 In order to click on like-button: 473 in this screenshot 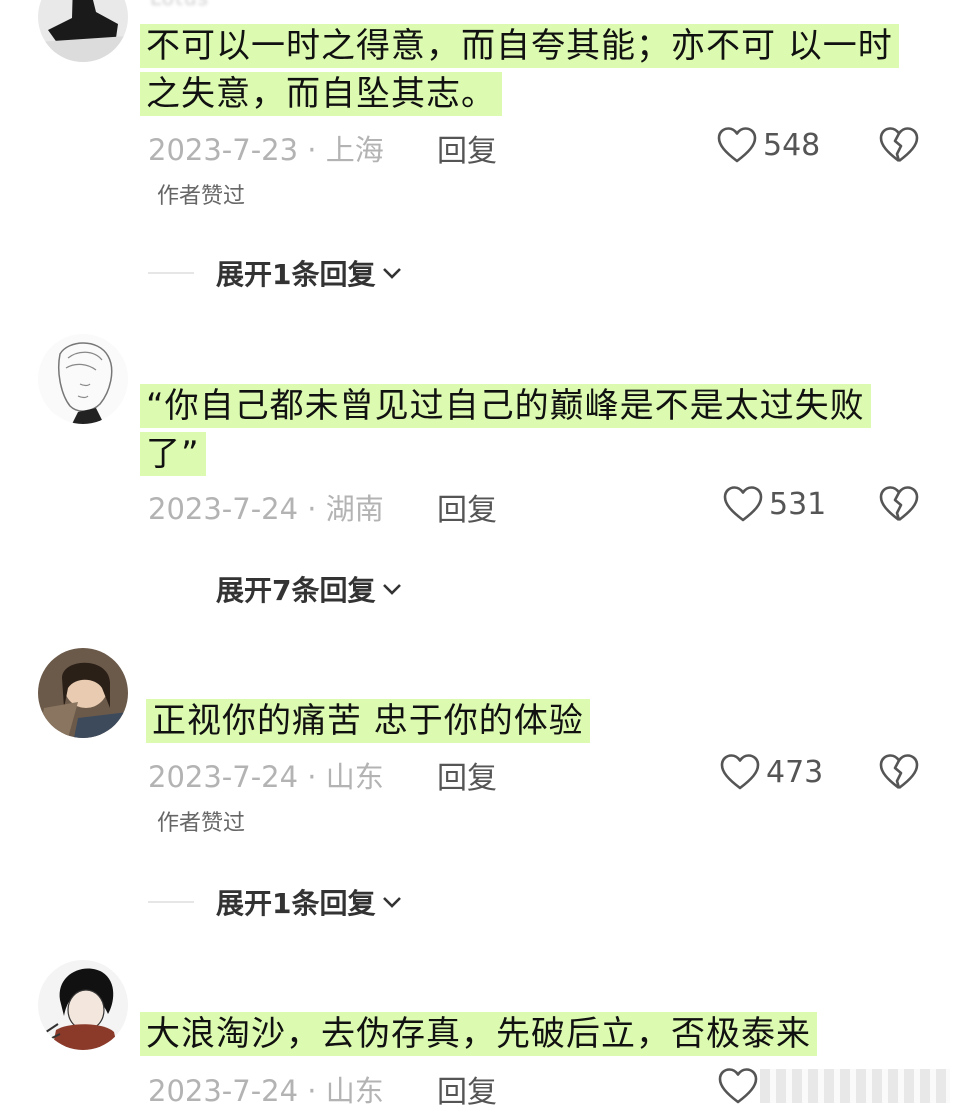, I will do `click(771, 772)`.